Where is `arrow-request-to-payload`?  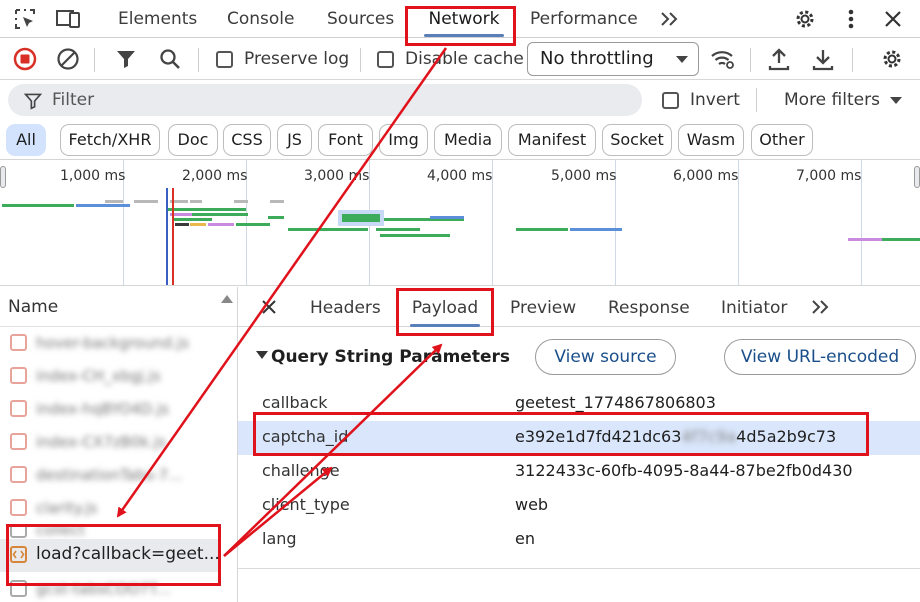 arrow-request-to-payload is located at coordinates (333, 450).